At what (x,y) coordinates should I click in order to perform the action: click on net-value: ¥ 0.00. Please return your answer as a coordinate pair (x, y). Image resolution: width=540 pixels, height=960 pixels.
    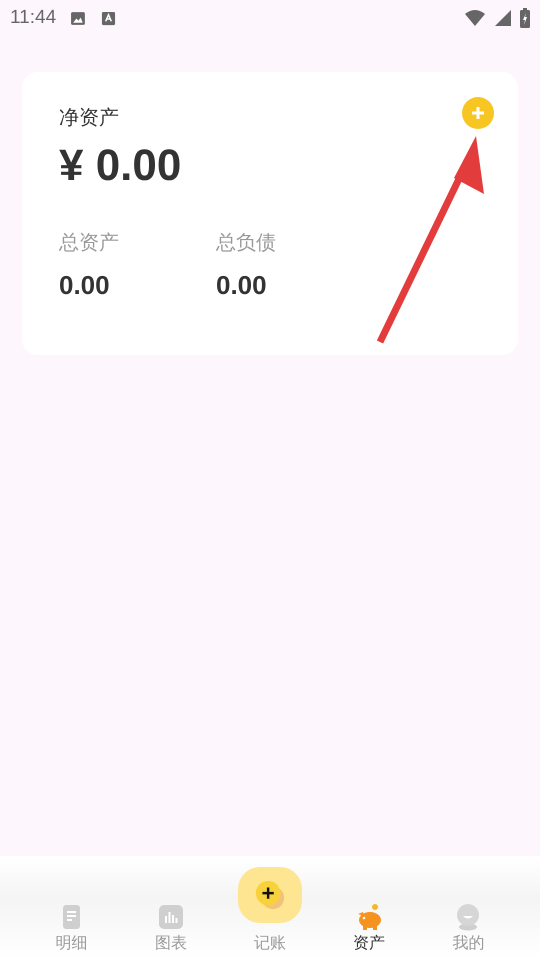
    Looking at the image, I should click on (120, 166).